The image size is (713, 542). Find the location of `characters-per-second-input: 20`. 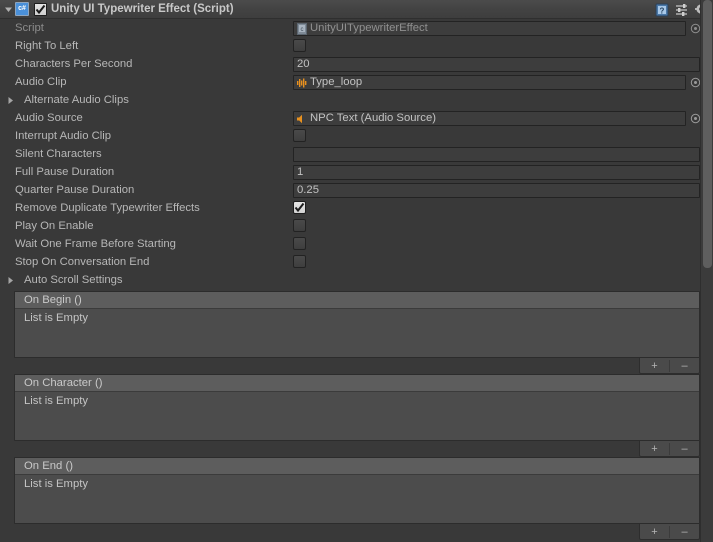

characters-per-second-input: 20 is located at coordinates (496, 64).